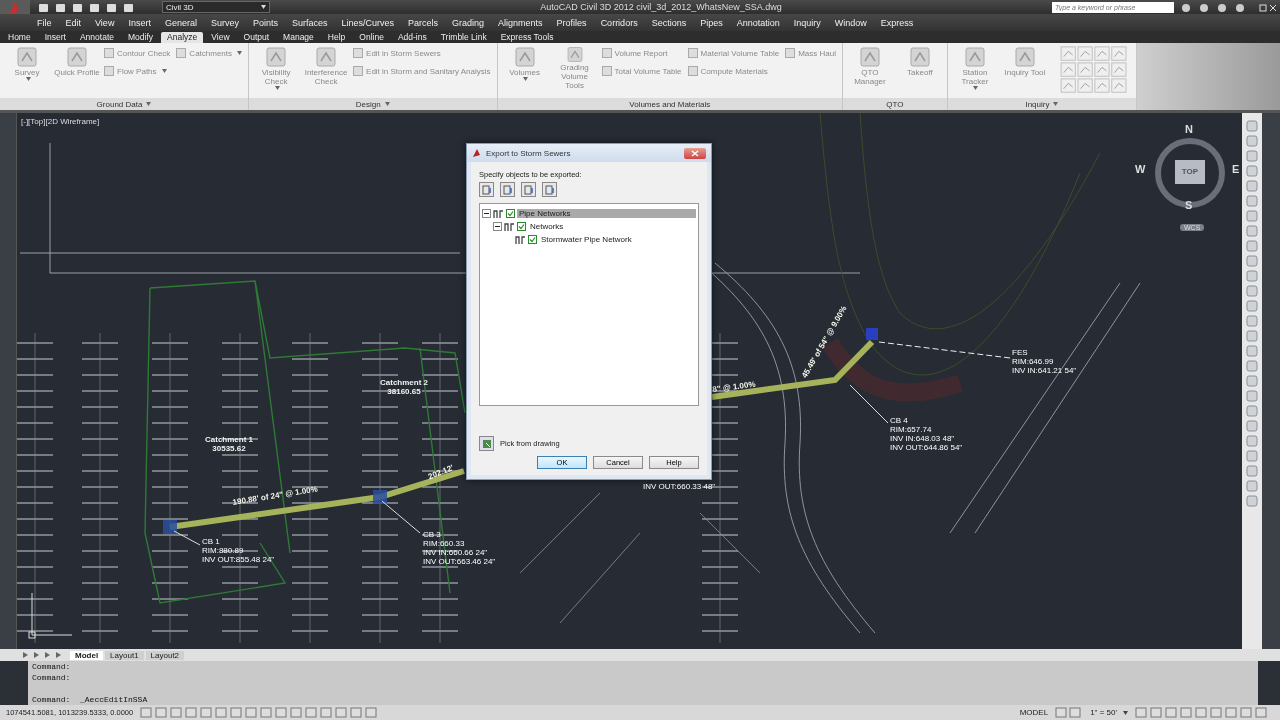 This screenshot has width=1280, height=720. Describe the element at coordinates (459, 548) in the screenshot. I see `structure-label: CB 3 RIM:660.33 INV IN:660.66 24" INV OUT:663.46 24"` at that location.